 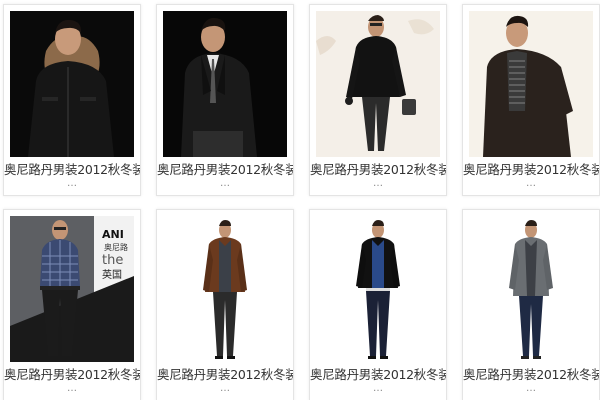 What do you see at coordinates (72, 289) in the screenshot?
I see `product-photo: ANI 奥尼路 the 英国` at bounding box center [72, 289].